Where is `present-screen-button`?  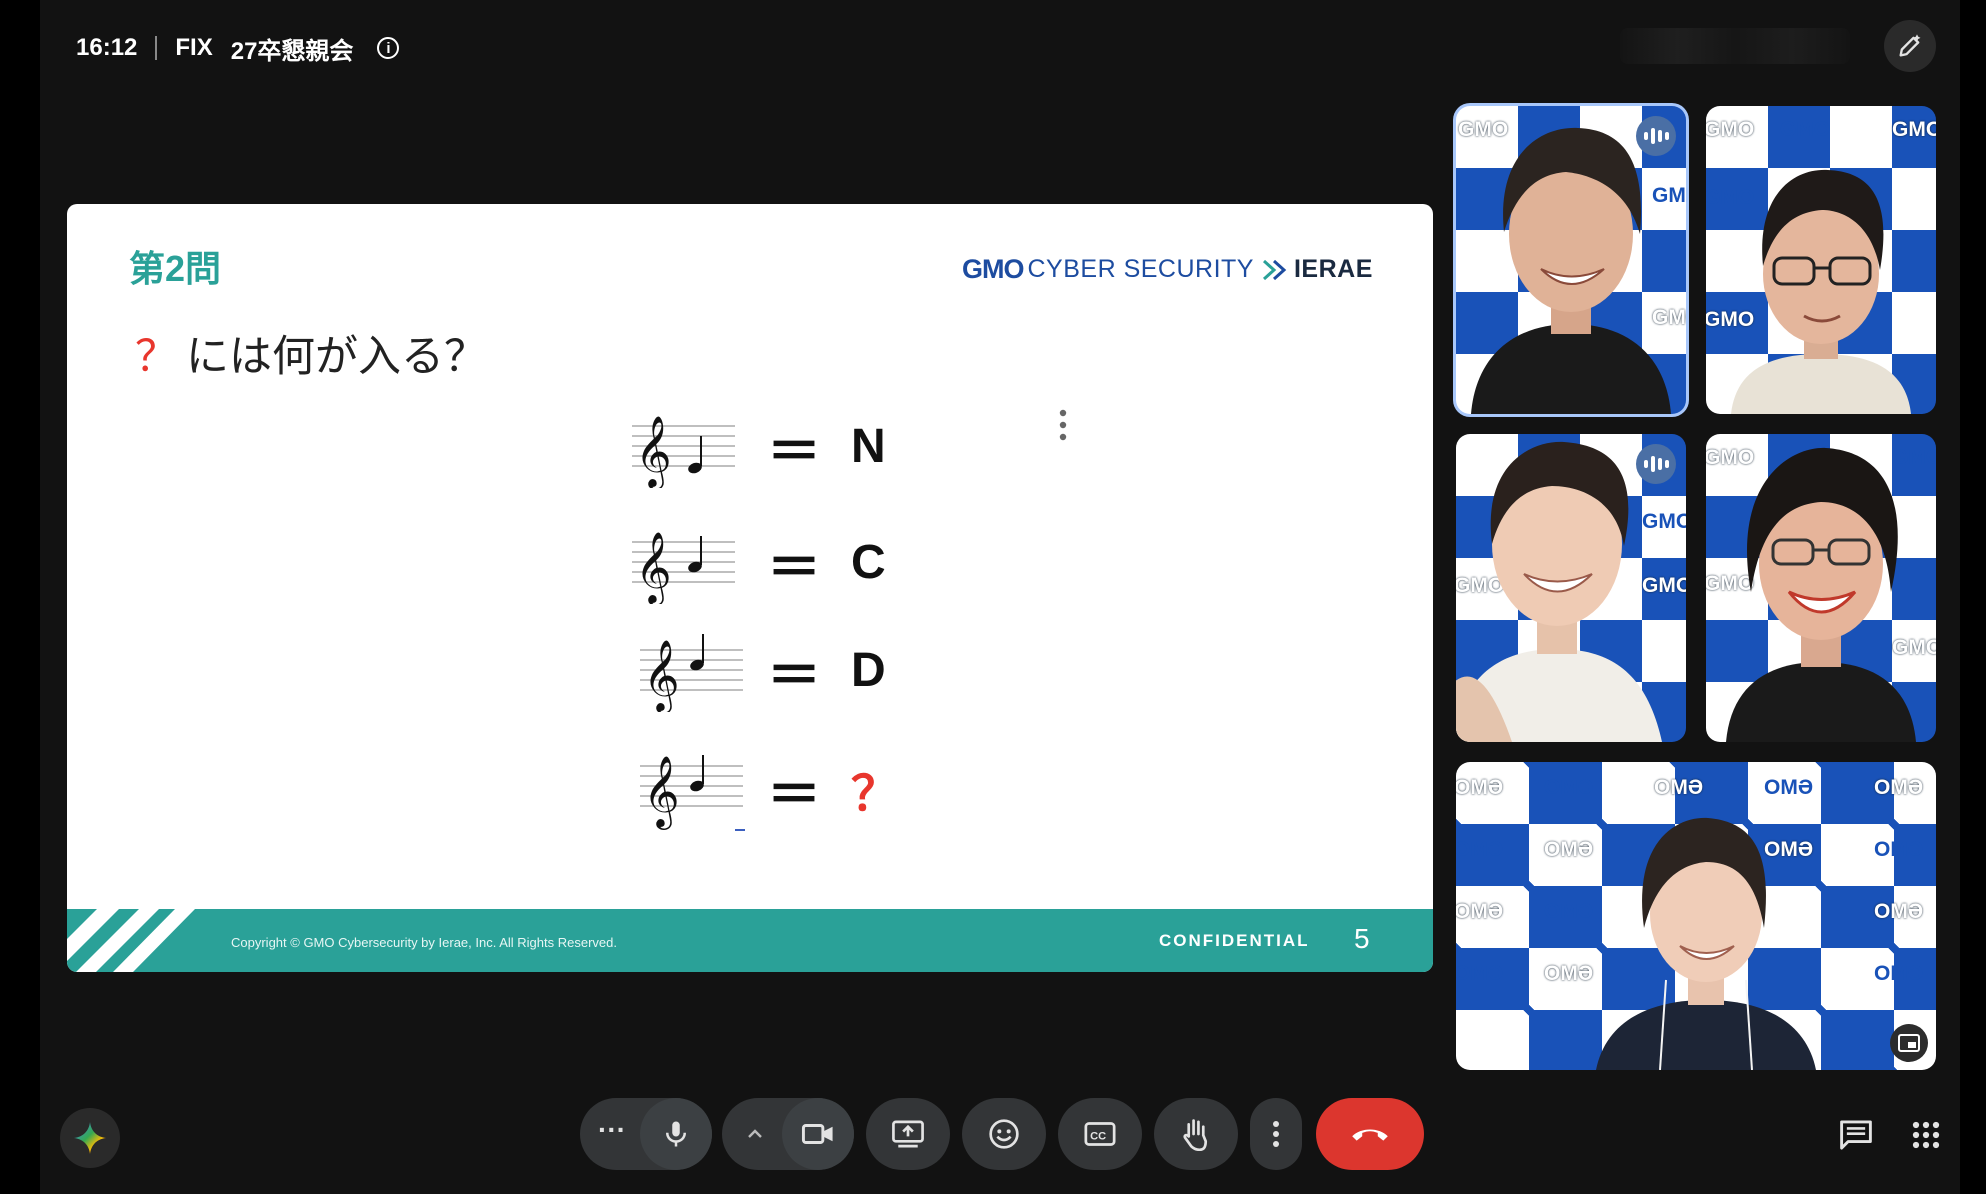
present-screen-button is located at coordinates (908, 1134).